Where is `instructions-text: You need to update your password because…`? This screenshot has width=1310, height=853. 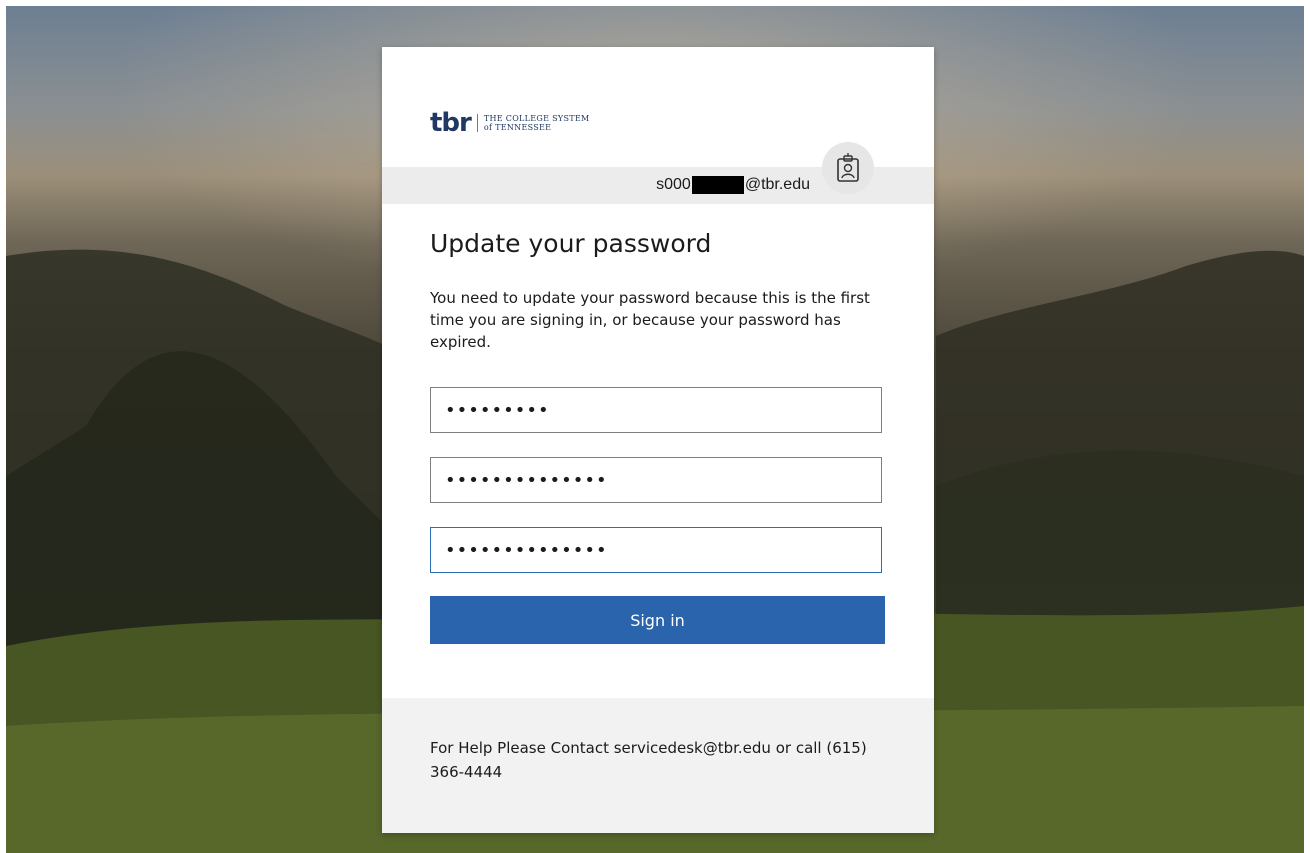
instructions-text: You need to update your password because… is located at coordinates (650, 320).